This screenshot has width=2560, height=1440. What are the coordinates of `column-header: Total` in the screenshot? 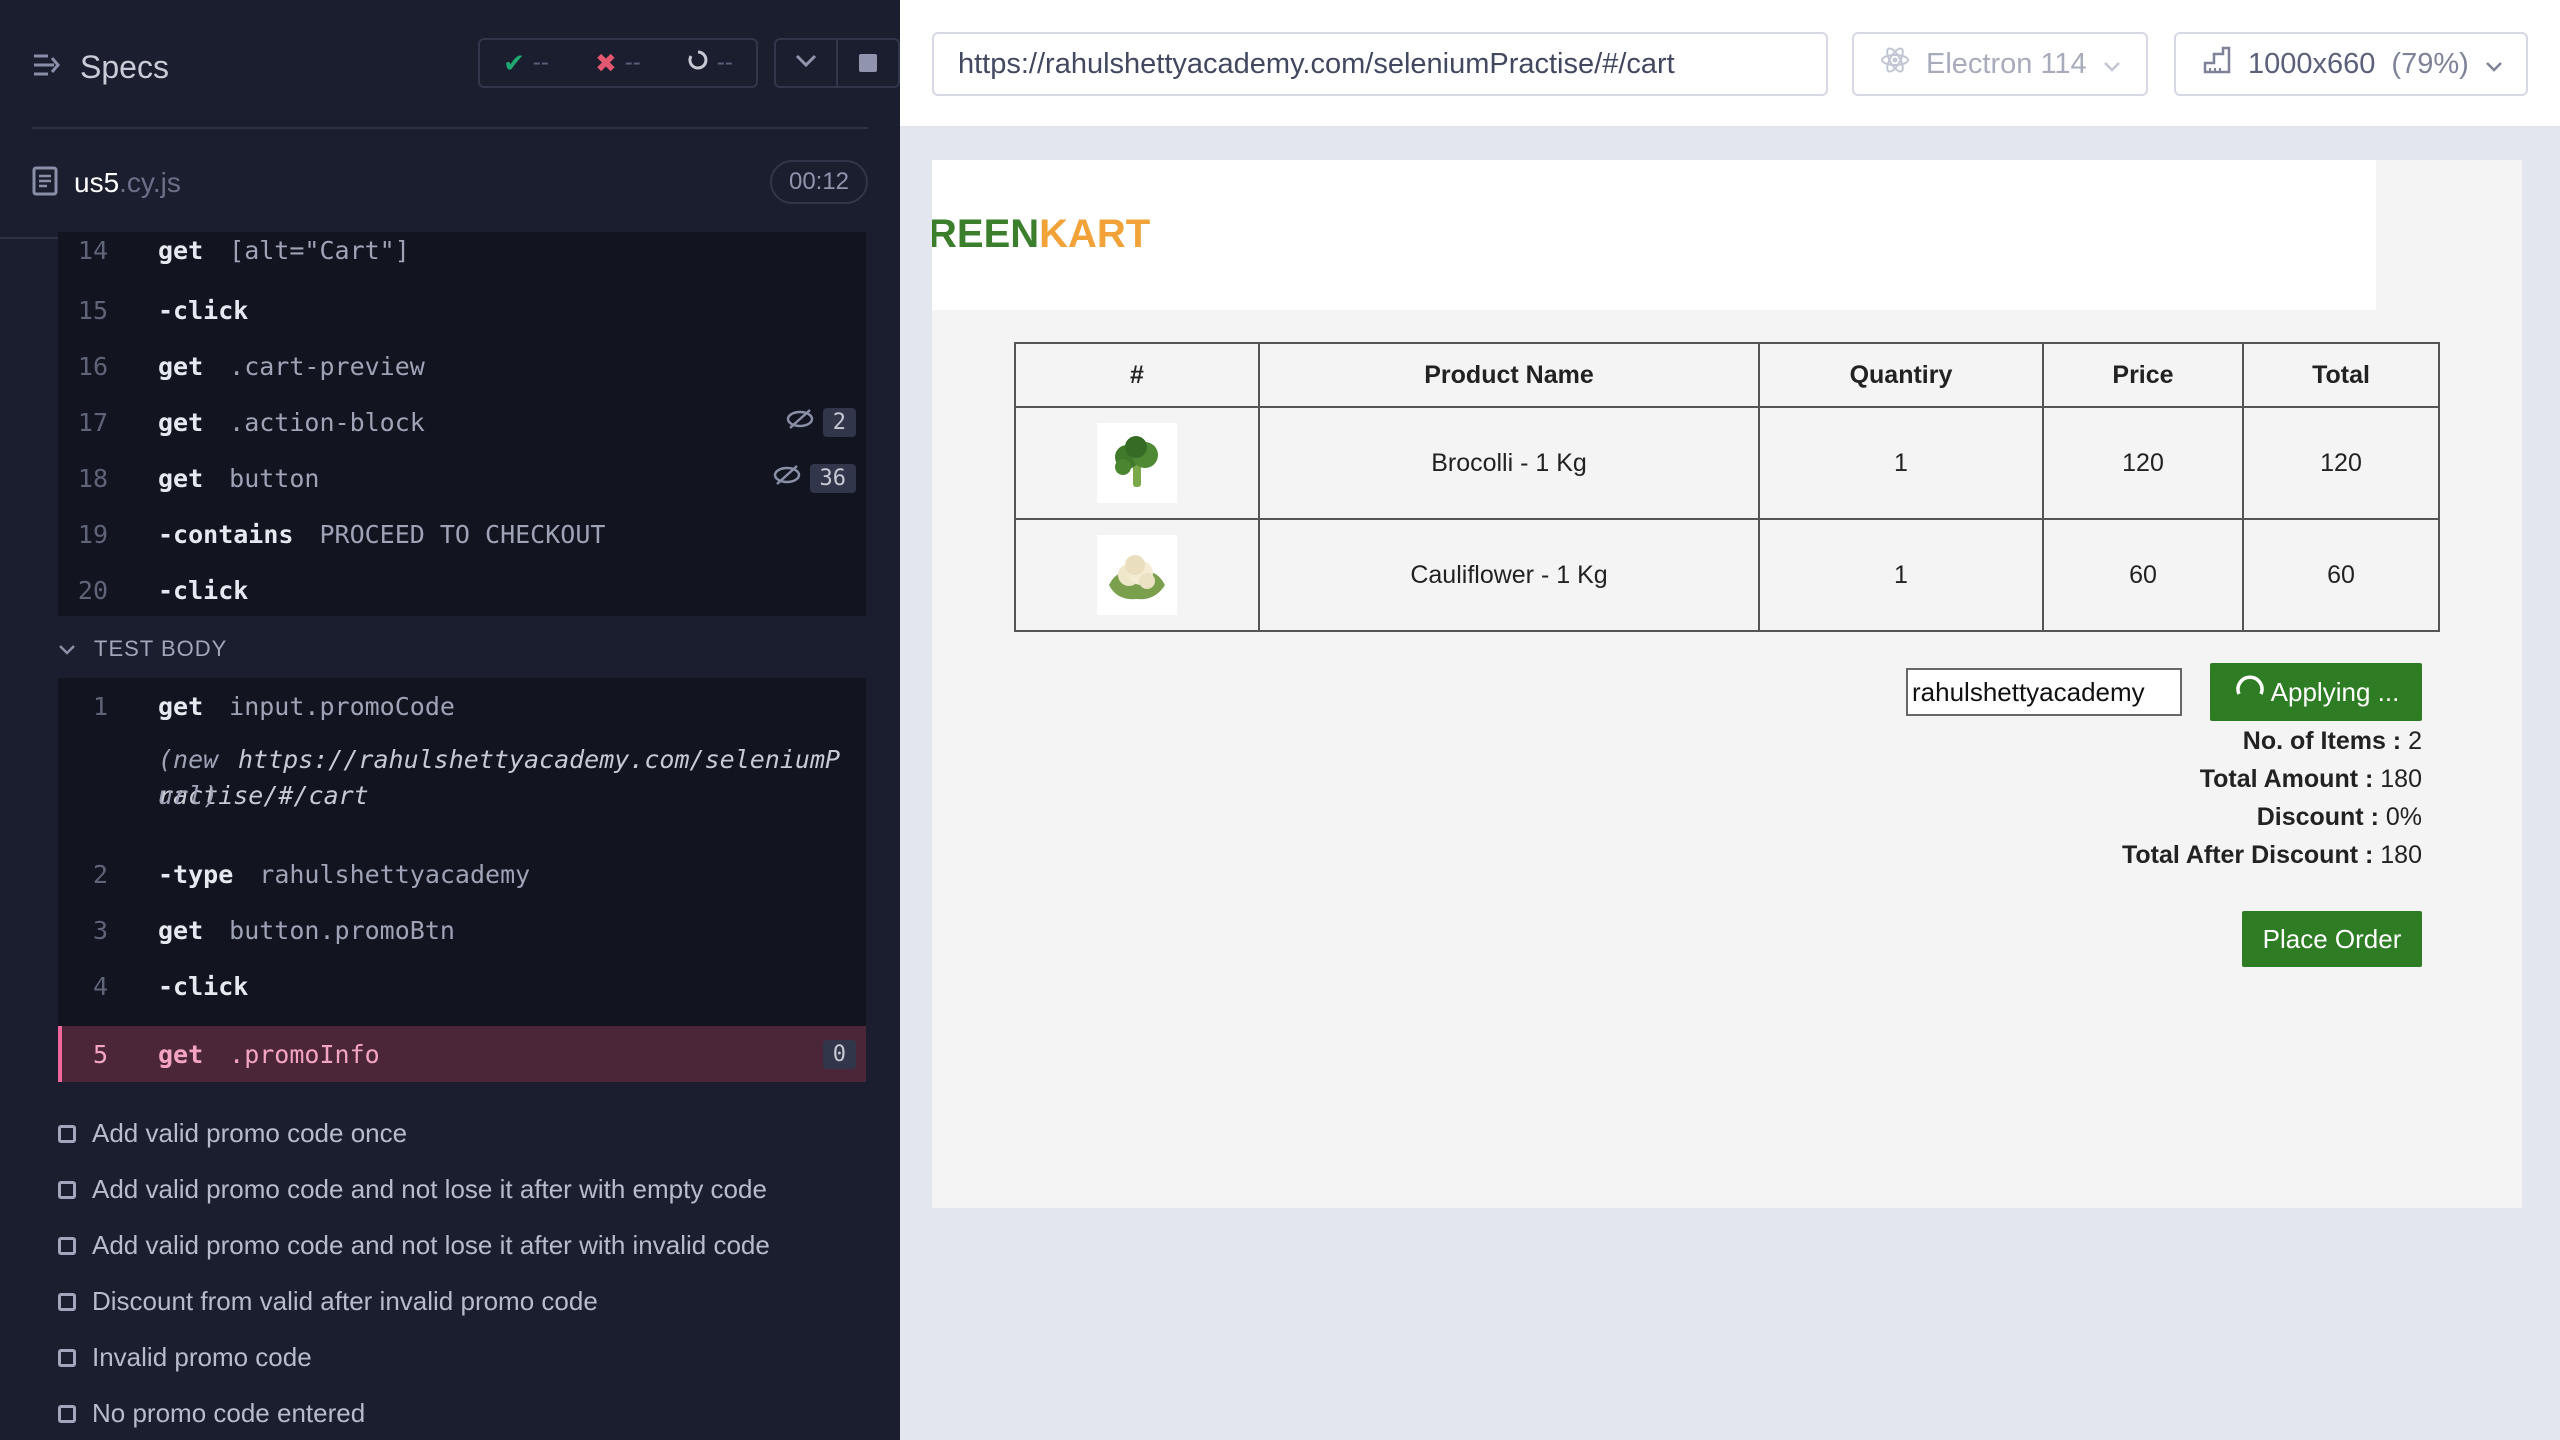 It's located at (2341, 375).